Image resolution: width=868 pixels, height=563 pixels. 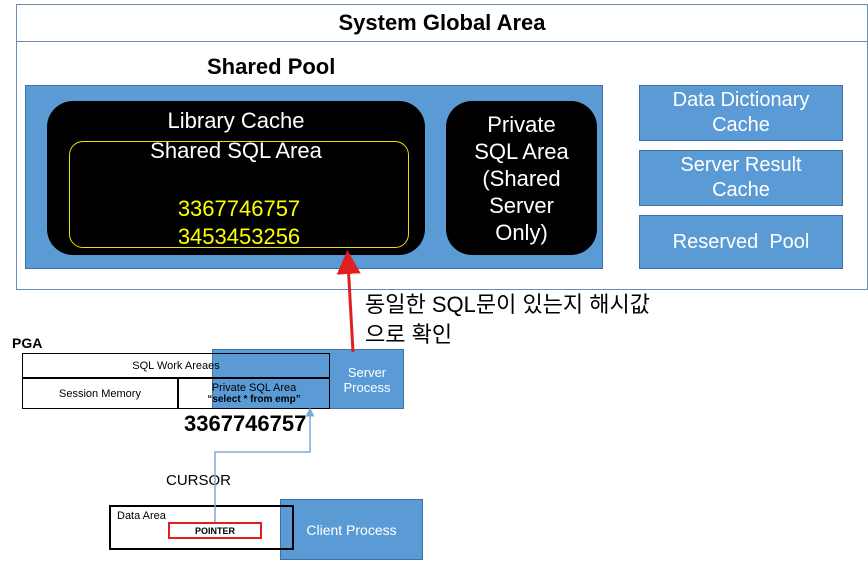 I want to click on connector-layer, so click(x=287, y=386).